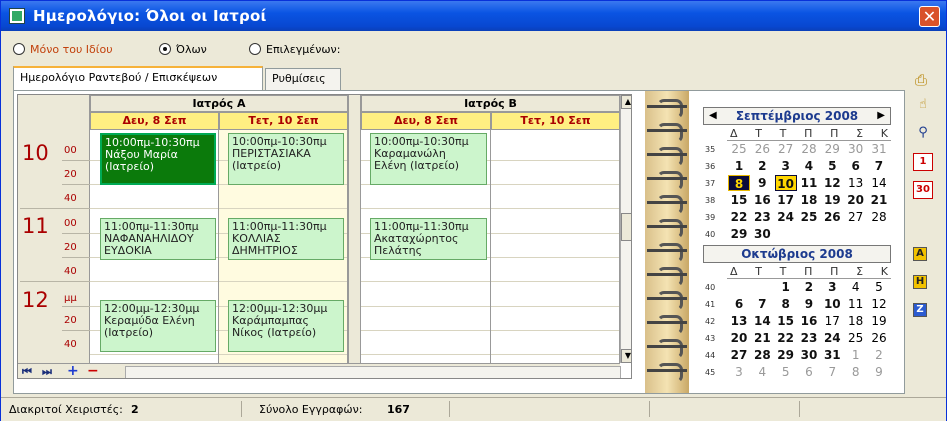 The height and width of the screenshot is (421, 947). What do you see at coordinates (294, 49) in the screenshot?
I see `radio-selected: Επιλεγμένων:` at bounding box center [294, 49].